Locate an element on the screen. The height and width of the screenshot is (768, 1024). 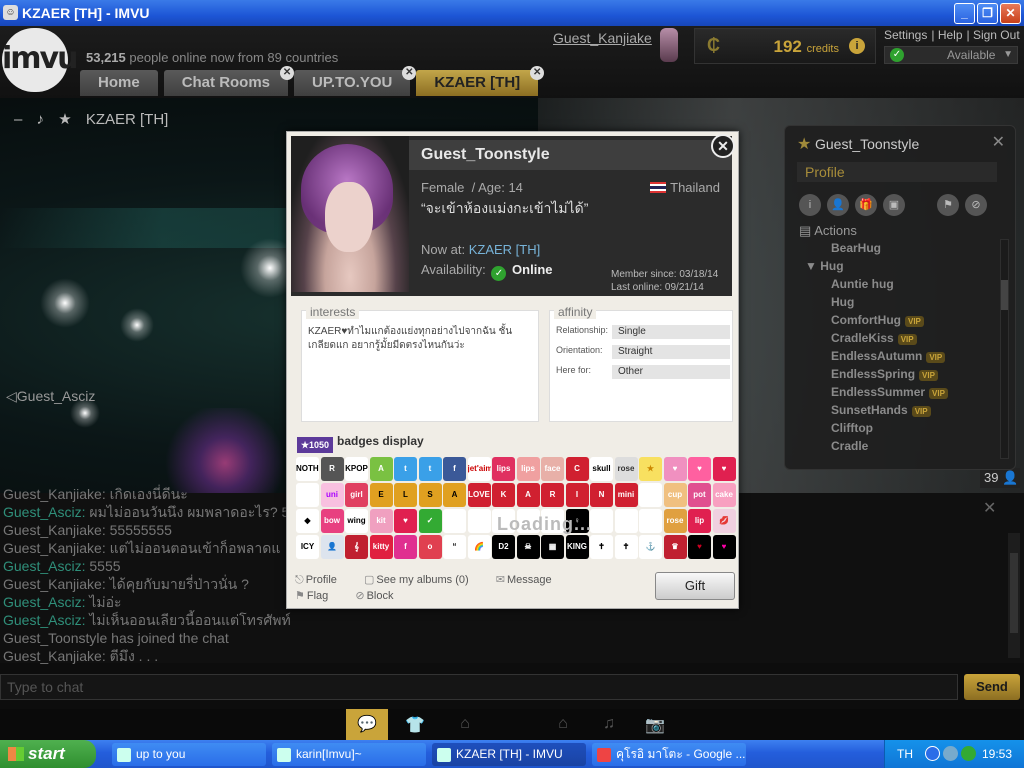
badge-icon: cup is located at coordinates (675, 495).